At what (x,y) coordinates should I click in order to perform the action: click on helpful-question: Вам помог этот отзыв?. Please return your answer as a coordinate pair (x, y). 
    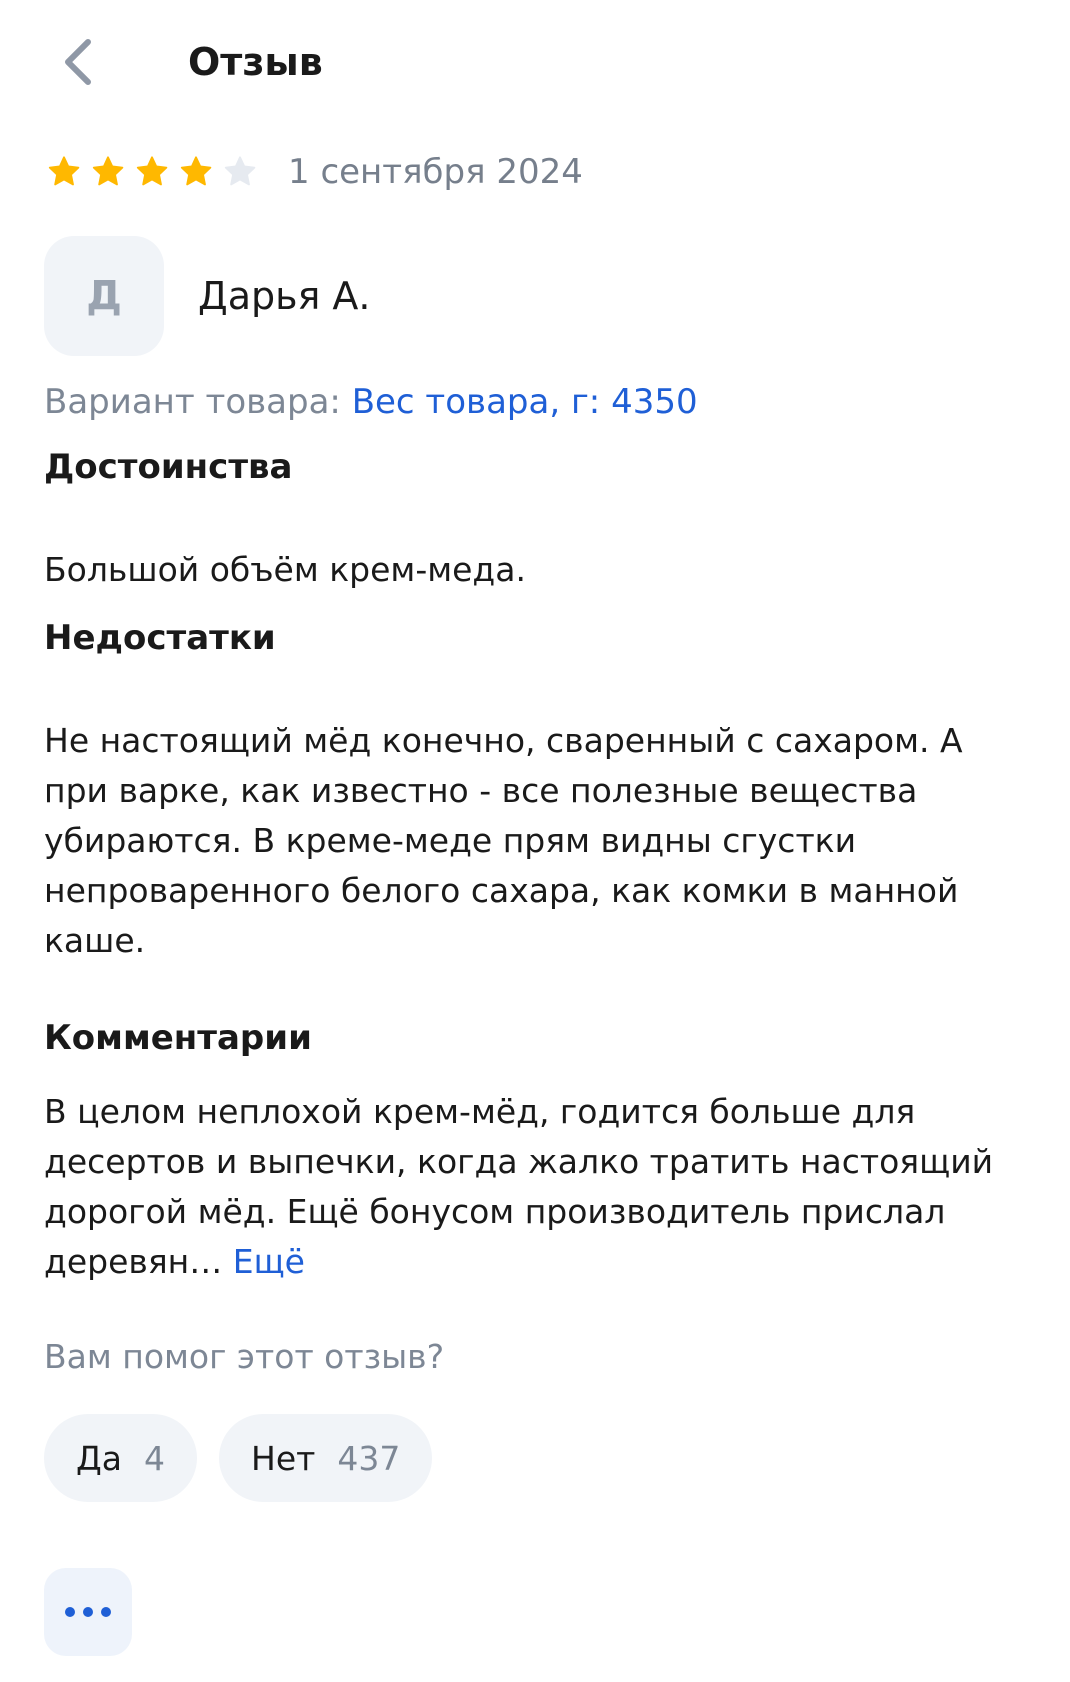
    Looking at the image, I should click on (244, 1356).